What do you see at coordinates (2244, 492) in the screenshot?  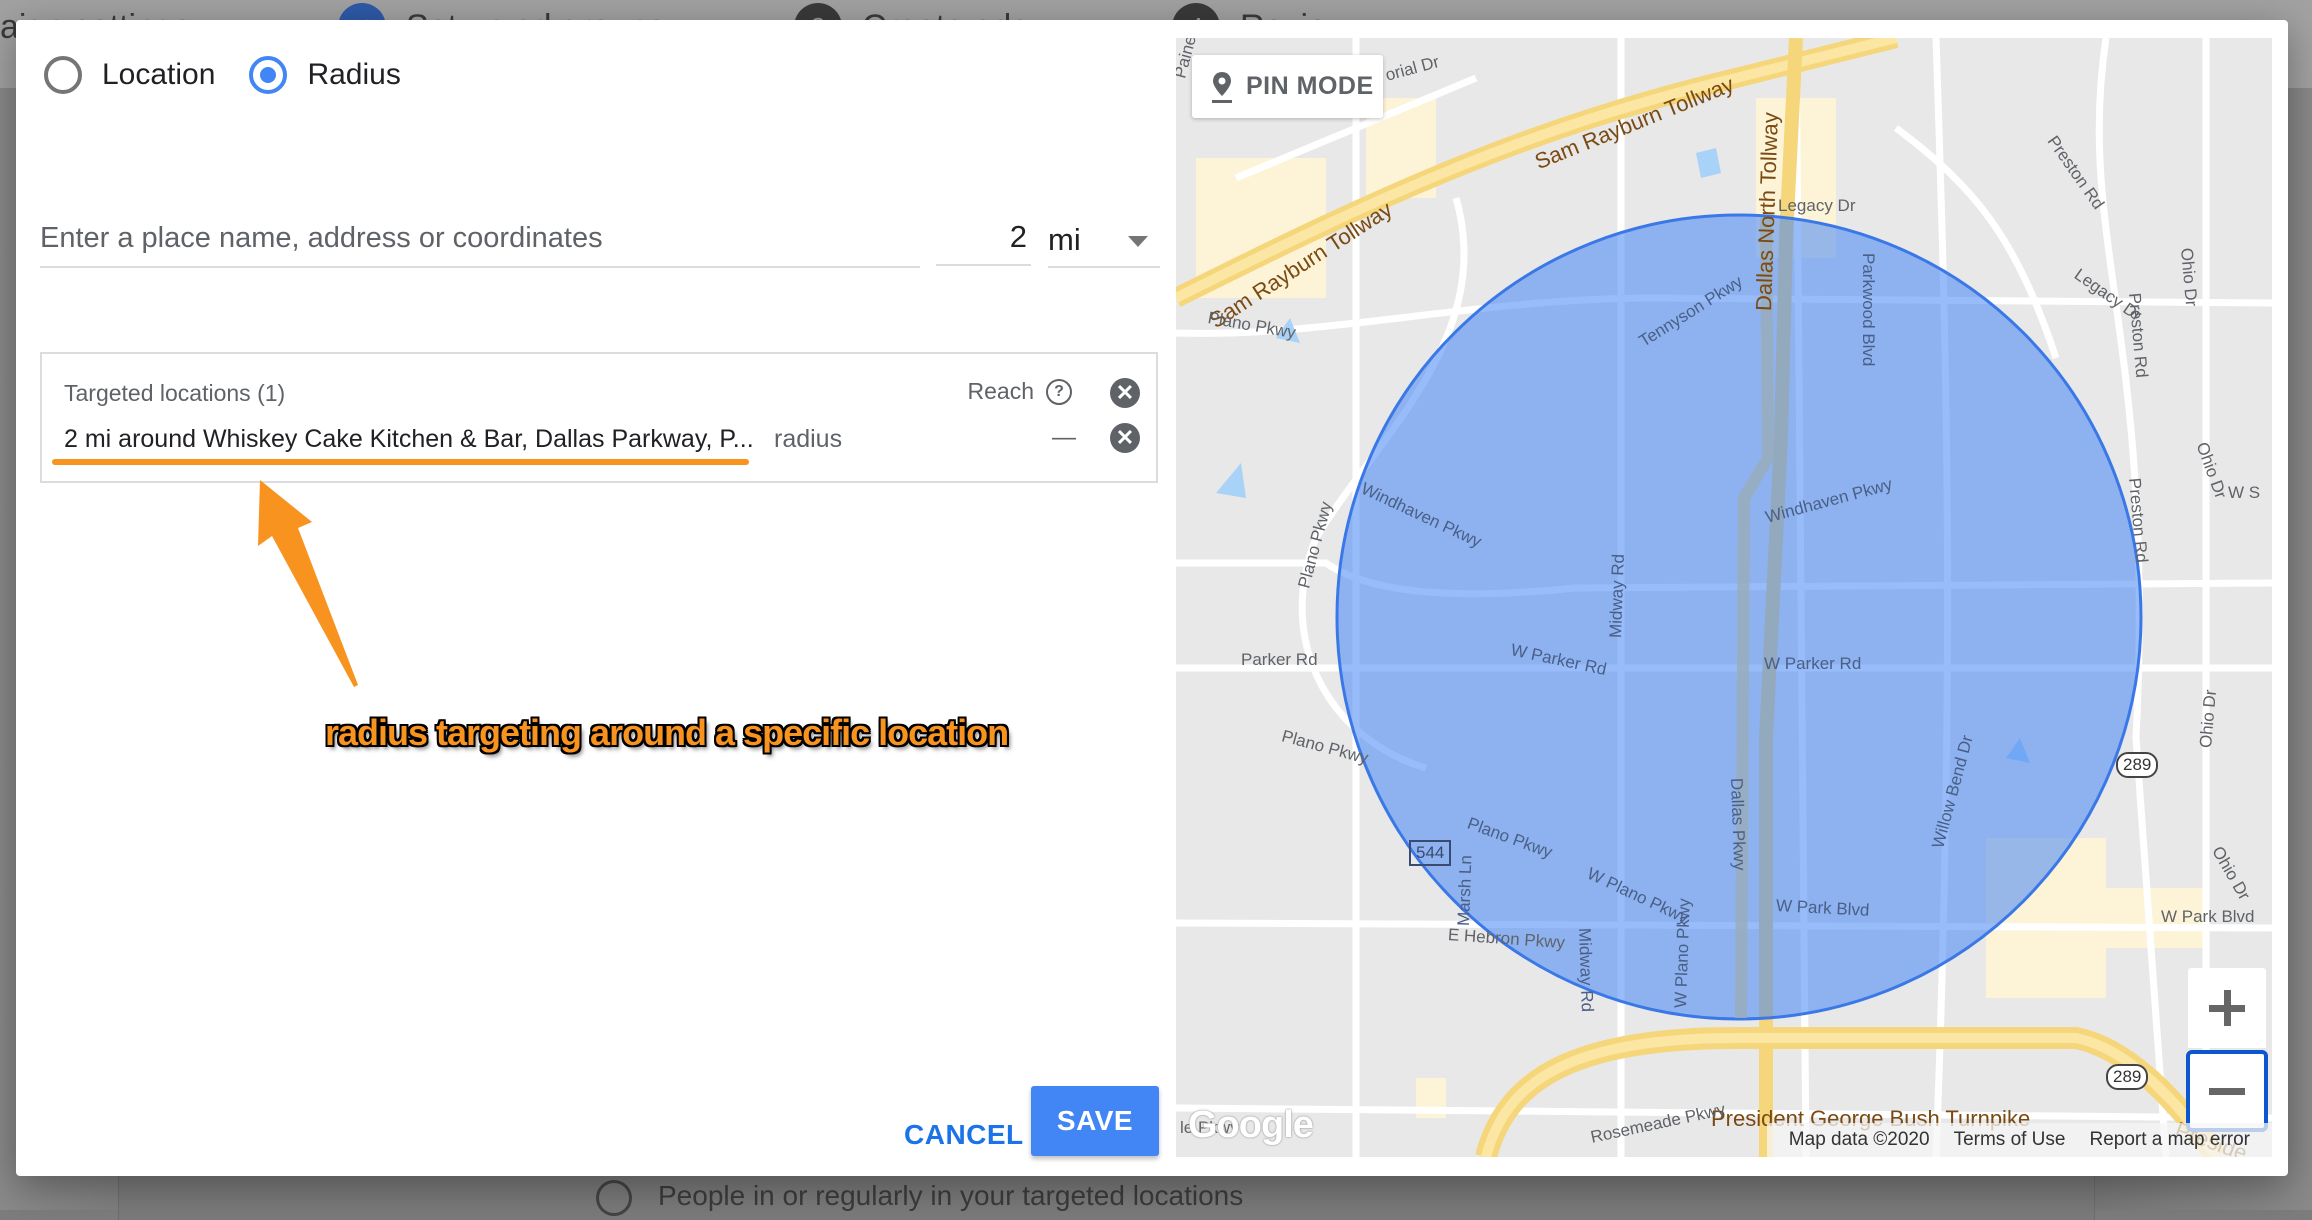 I see `map-label: W S` at bounding box center [2244, 492].